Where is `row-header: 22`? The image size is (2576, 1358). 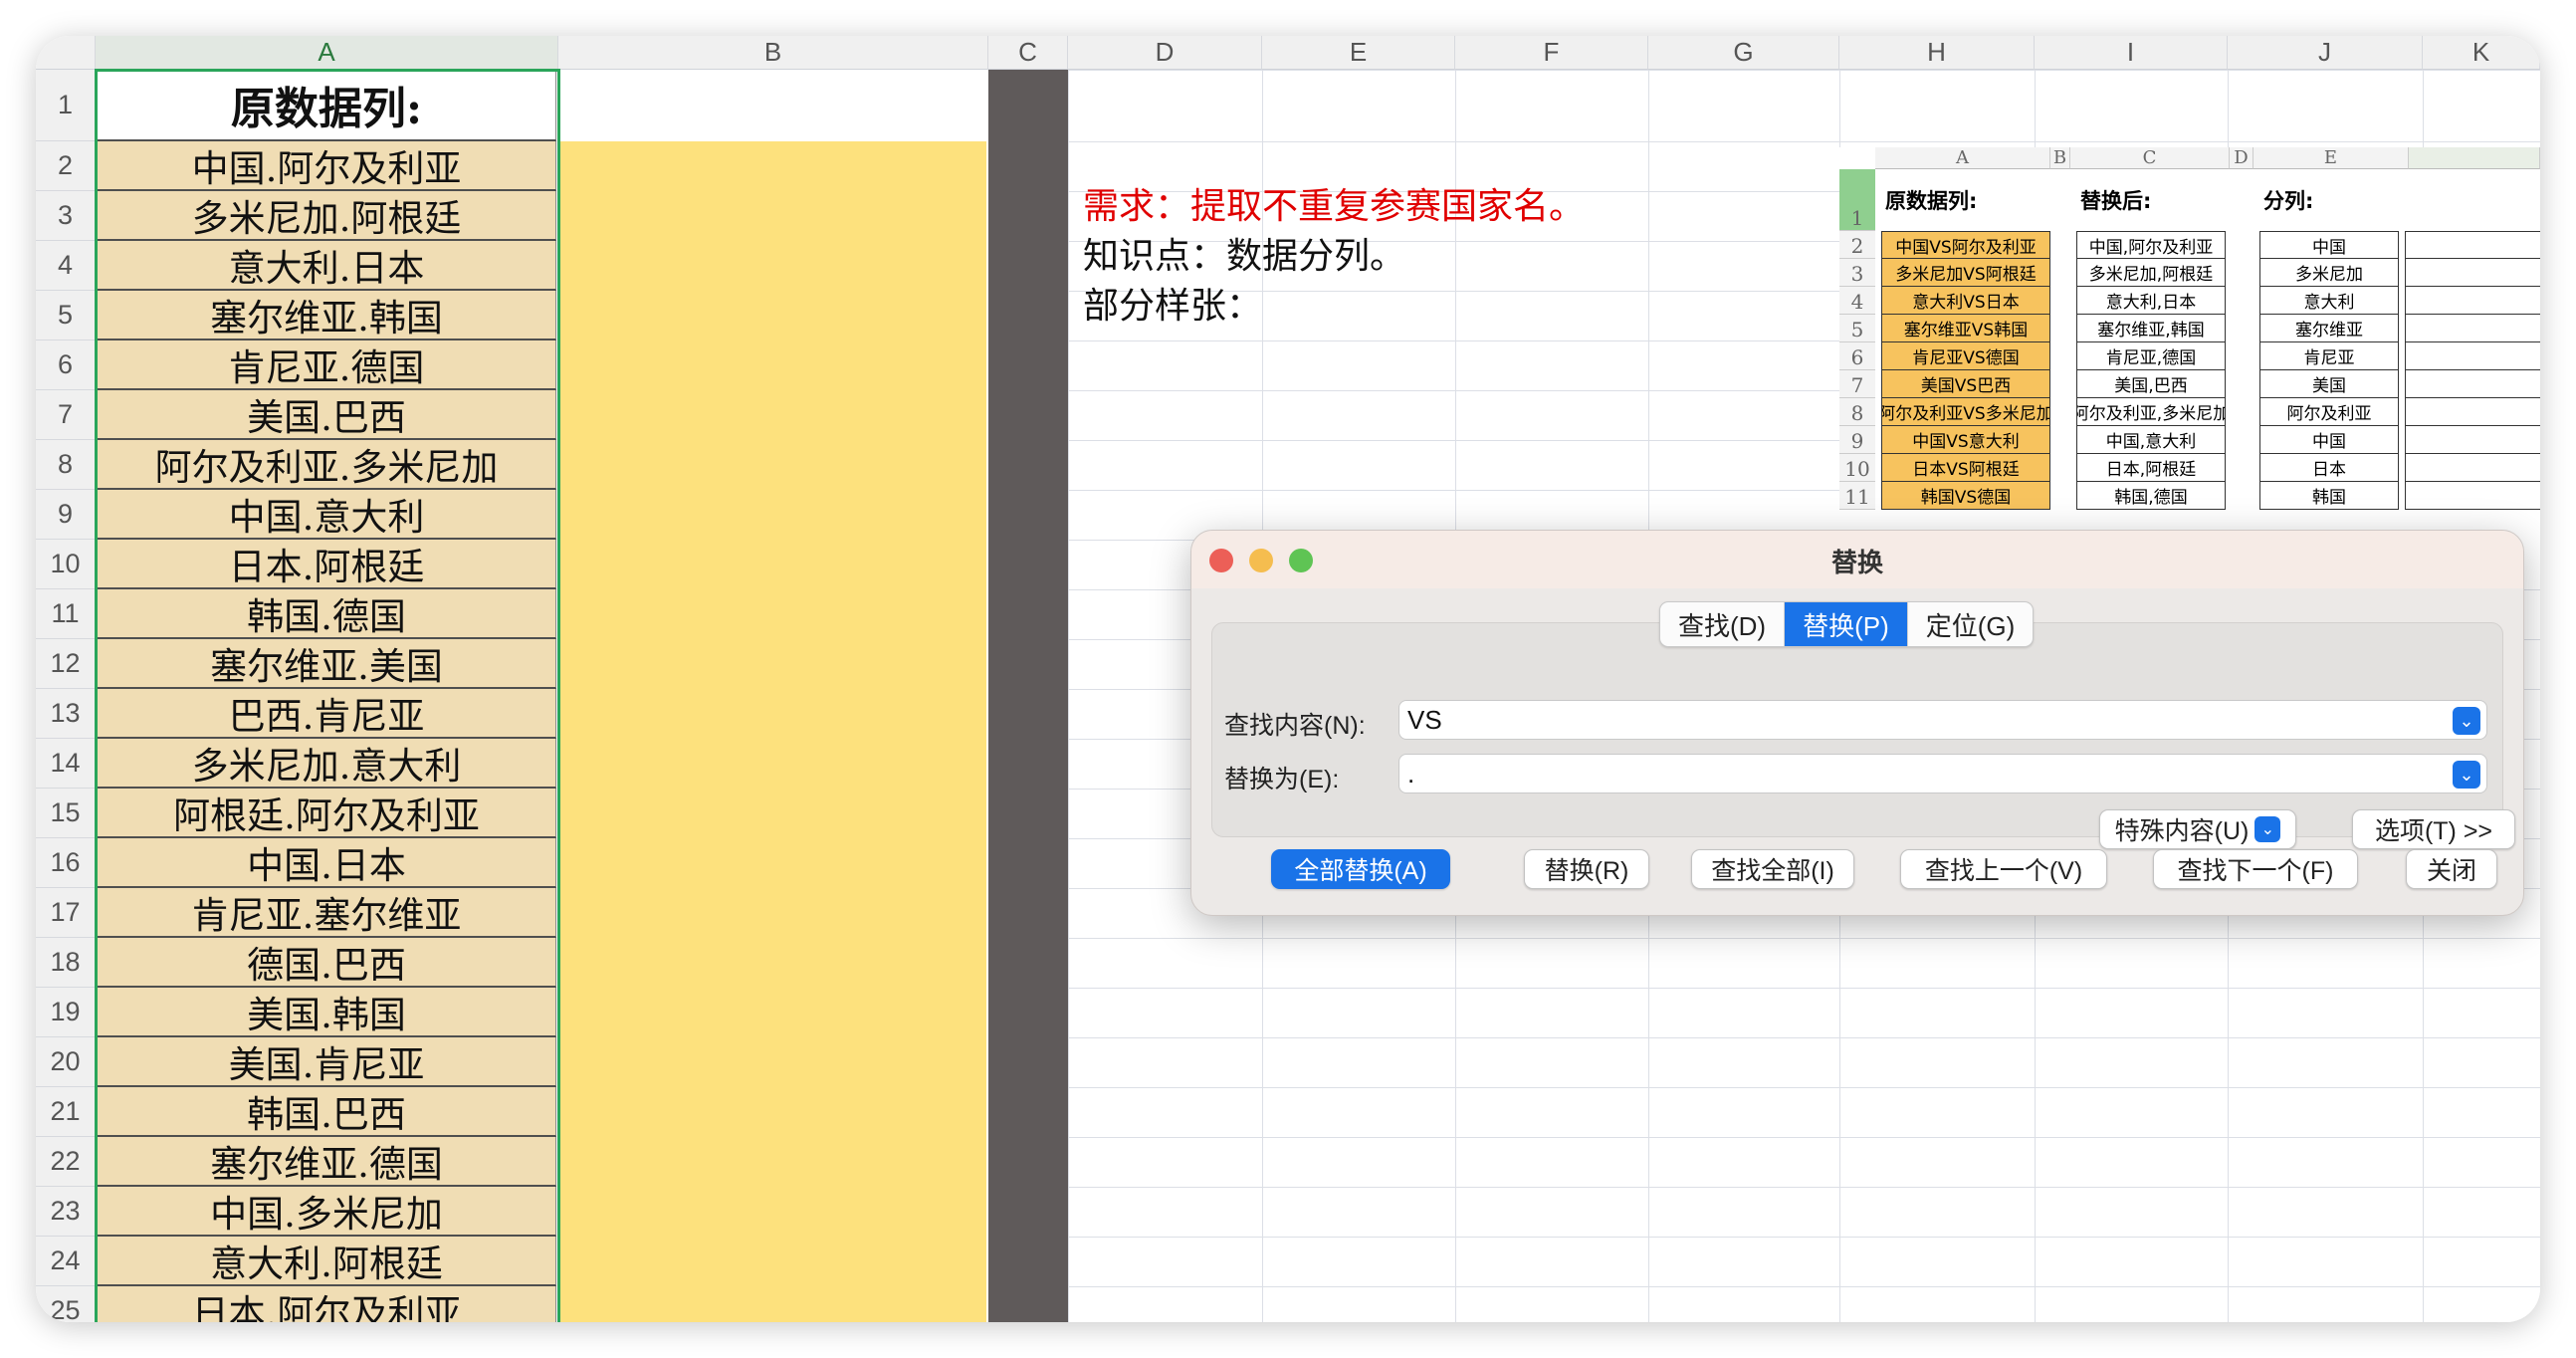 row-header: 22 is located at coordinates (66, 1162).